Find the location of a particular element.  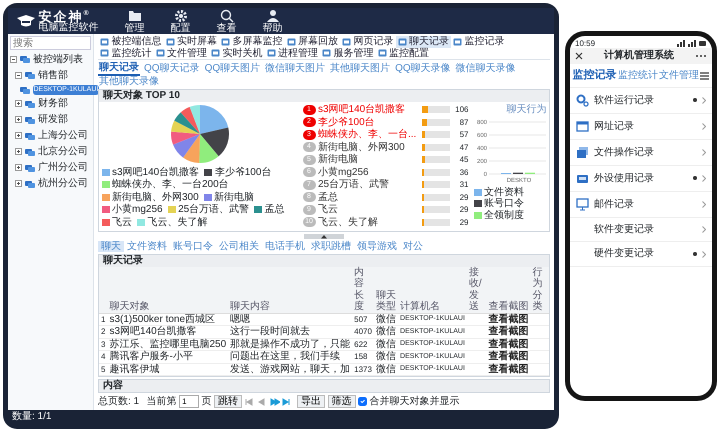

menu-label: 文件操作记录 is located at coordinates (624, 152).